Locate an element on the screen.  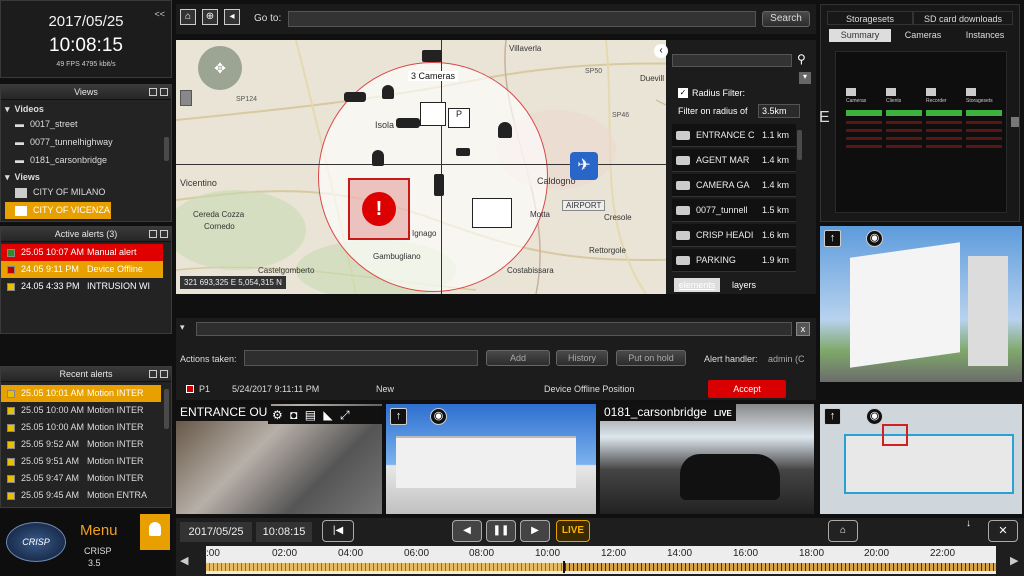
tab-sd-downloads: SD card downloads is located at coordinates (963, 18).